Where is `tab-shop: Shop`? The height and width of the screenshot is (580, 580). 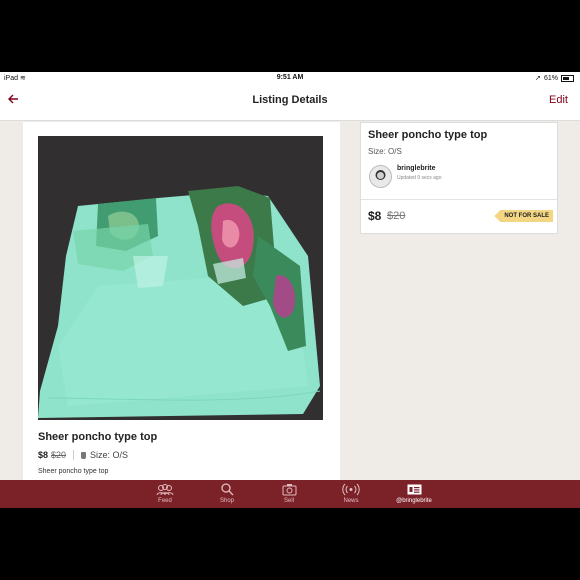 tab-shop: Shop is located at coordinates (227, 493).